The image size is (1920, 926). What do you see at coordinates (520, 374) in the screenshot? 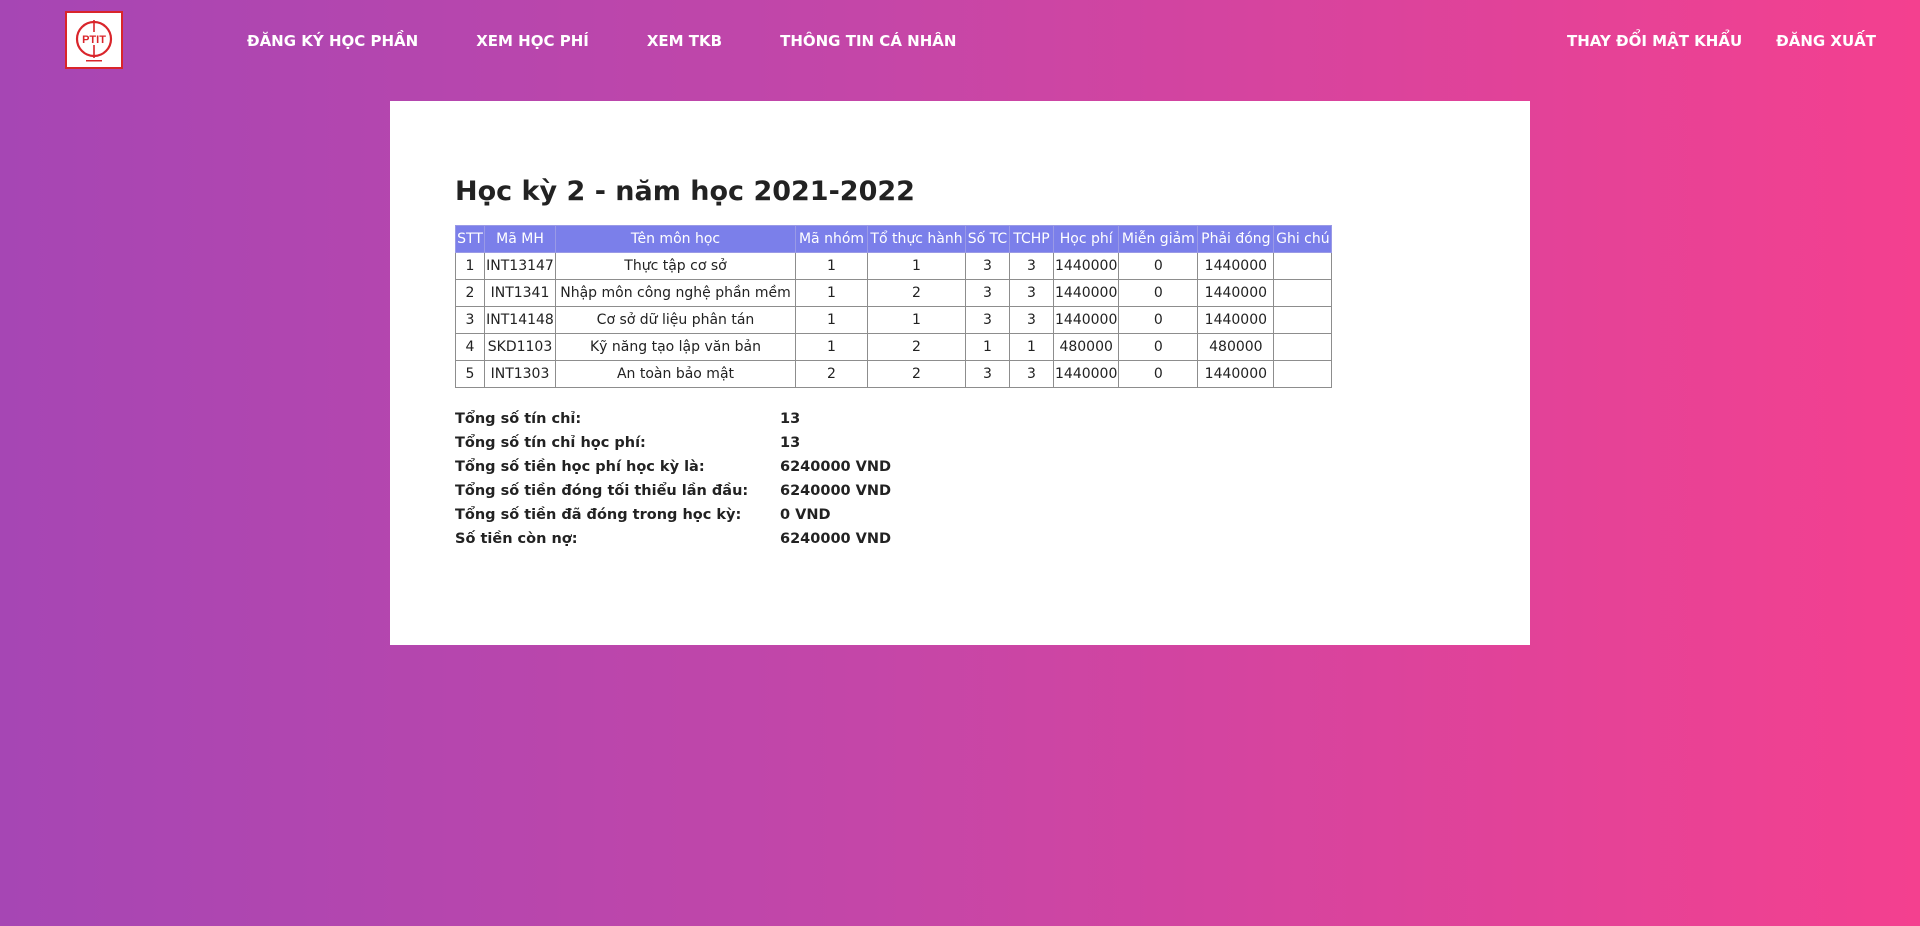
I see `cell-ma-mh: INT1303` at bounding box center [520, 374].